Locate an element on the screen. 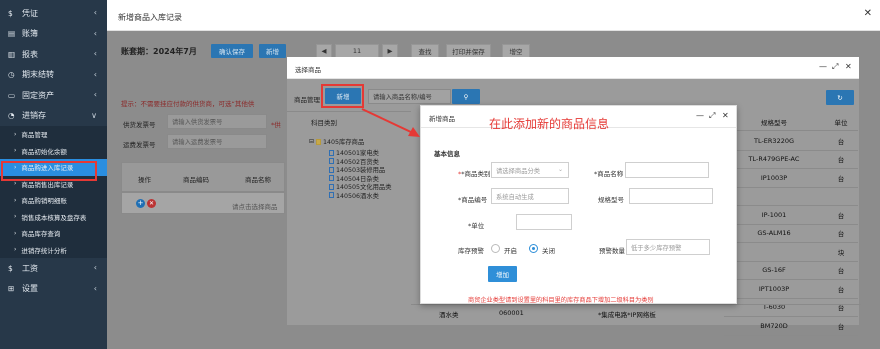 Image resolution: width=880 pixels, height=349 pixels. warn-on-radio is located at coordinates (495, 248).